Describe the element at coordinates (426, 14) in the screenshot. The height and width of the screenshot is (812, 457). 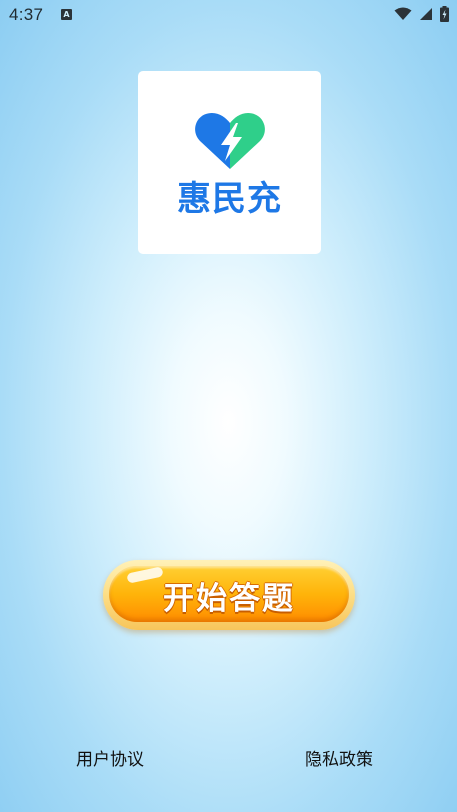
I see `signal-icon` at that location.